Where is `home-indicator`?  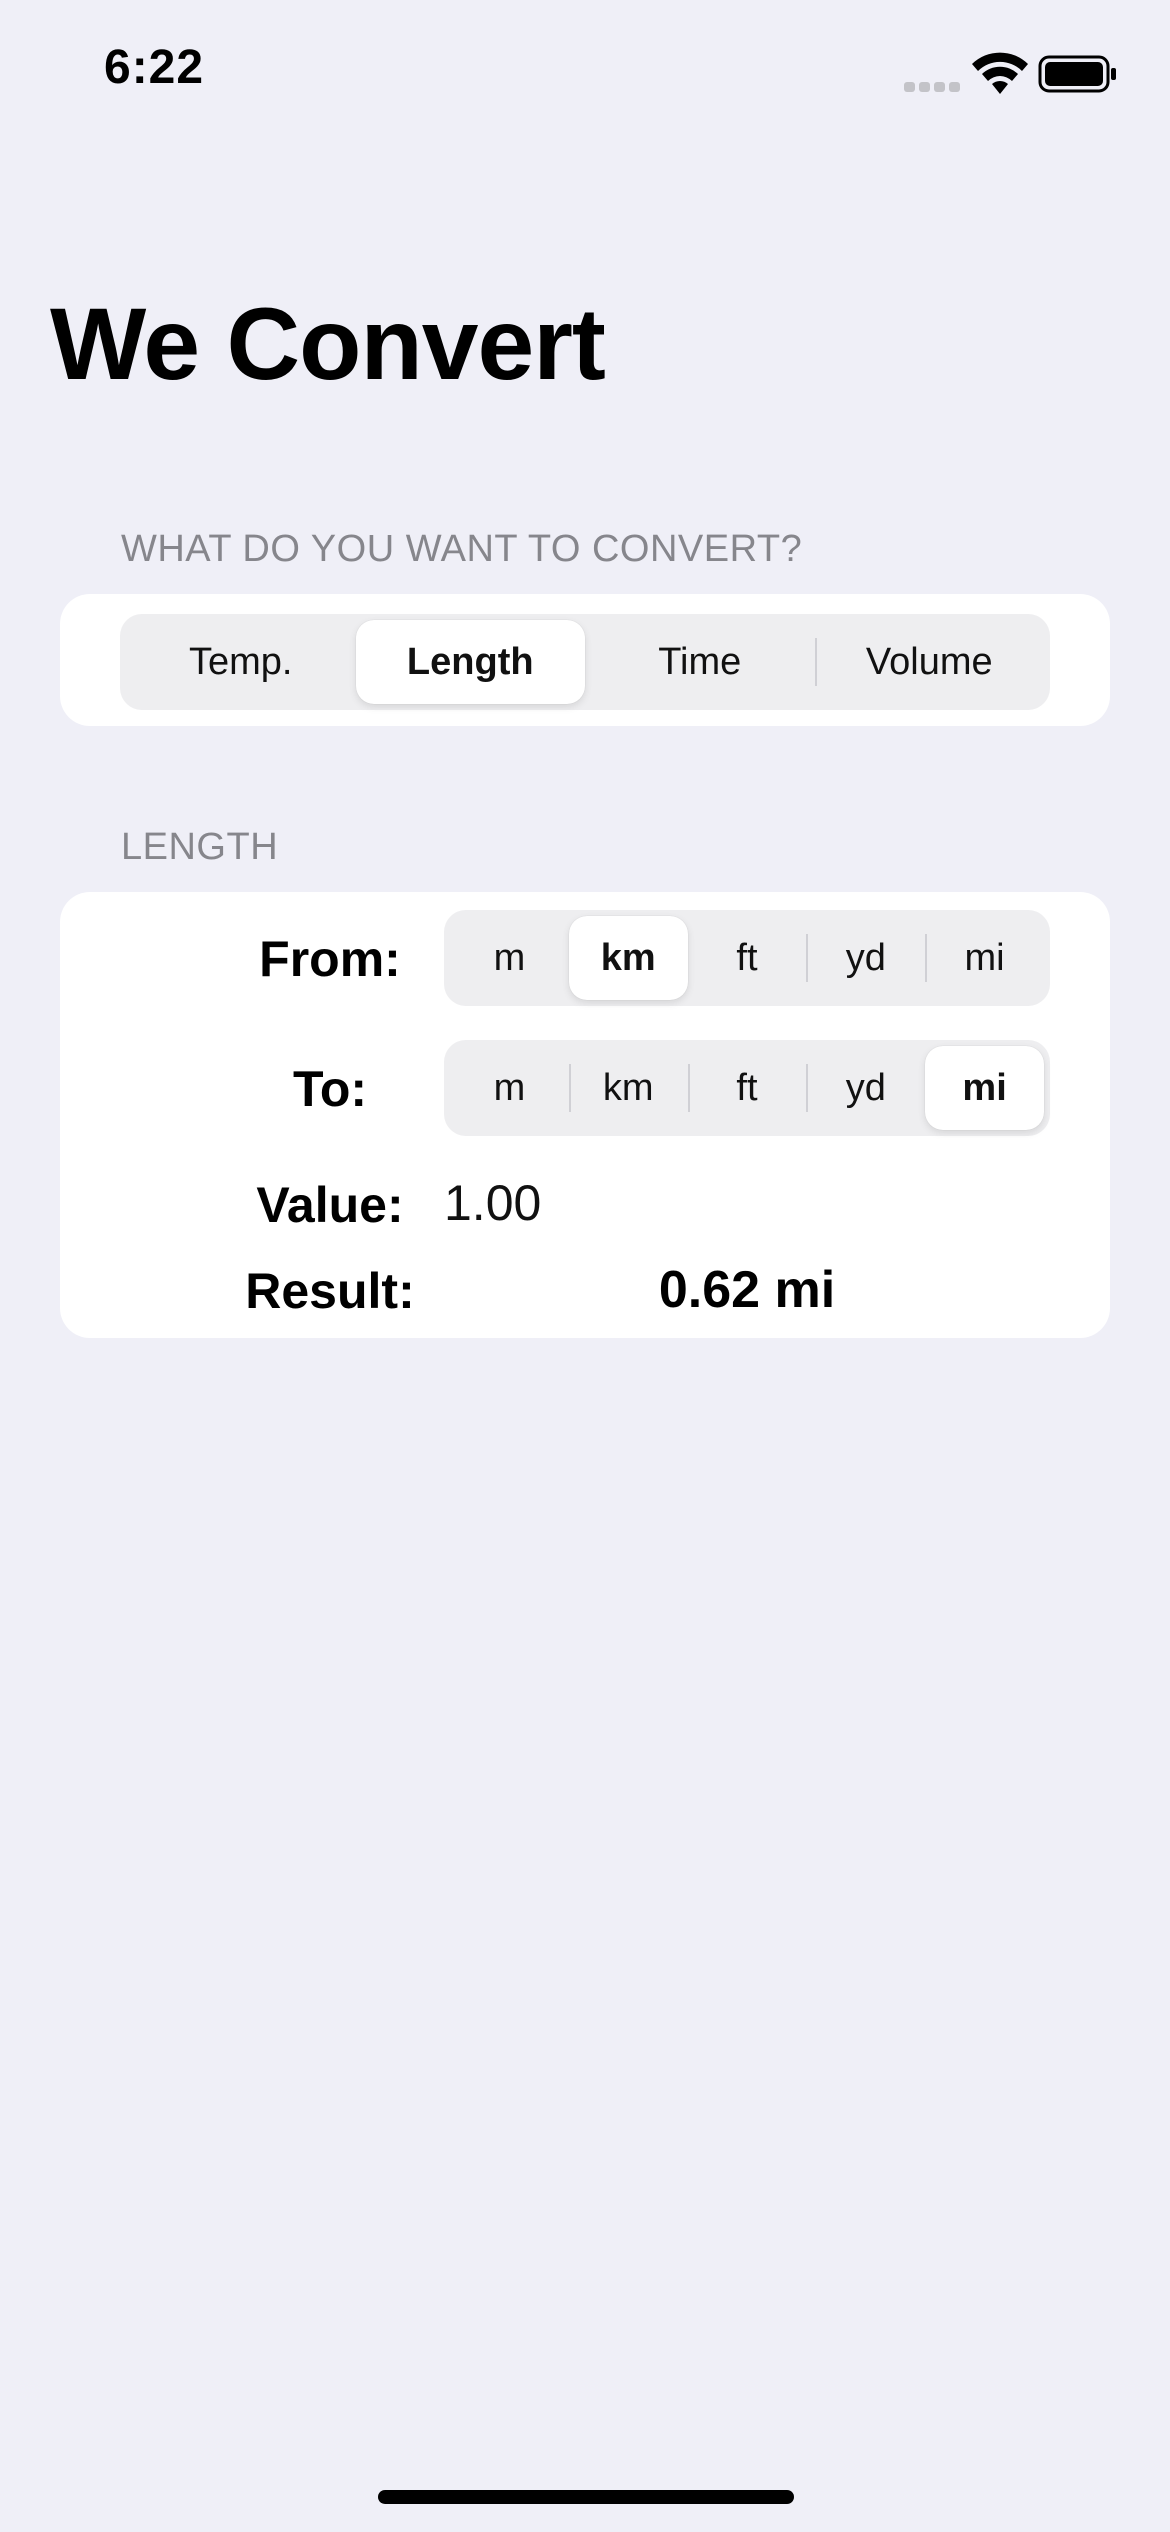
home-indicator is located at coordinates (586, 2497).